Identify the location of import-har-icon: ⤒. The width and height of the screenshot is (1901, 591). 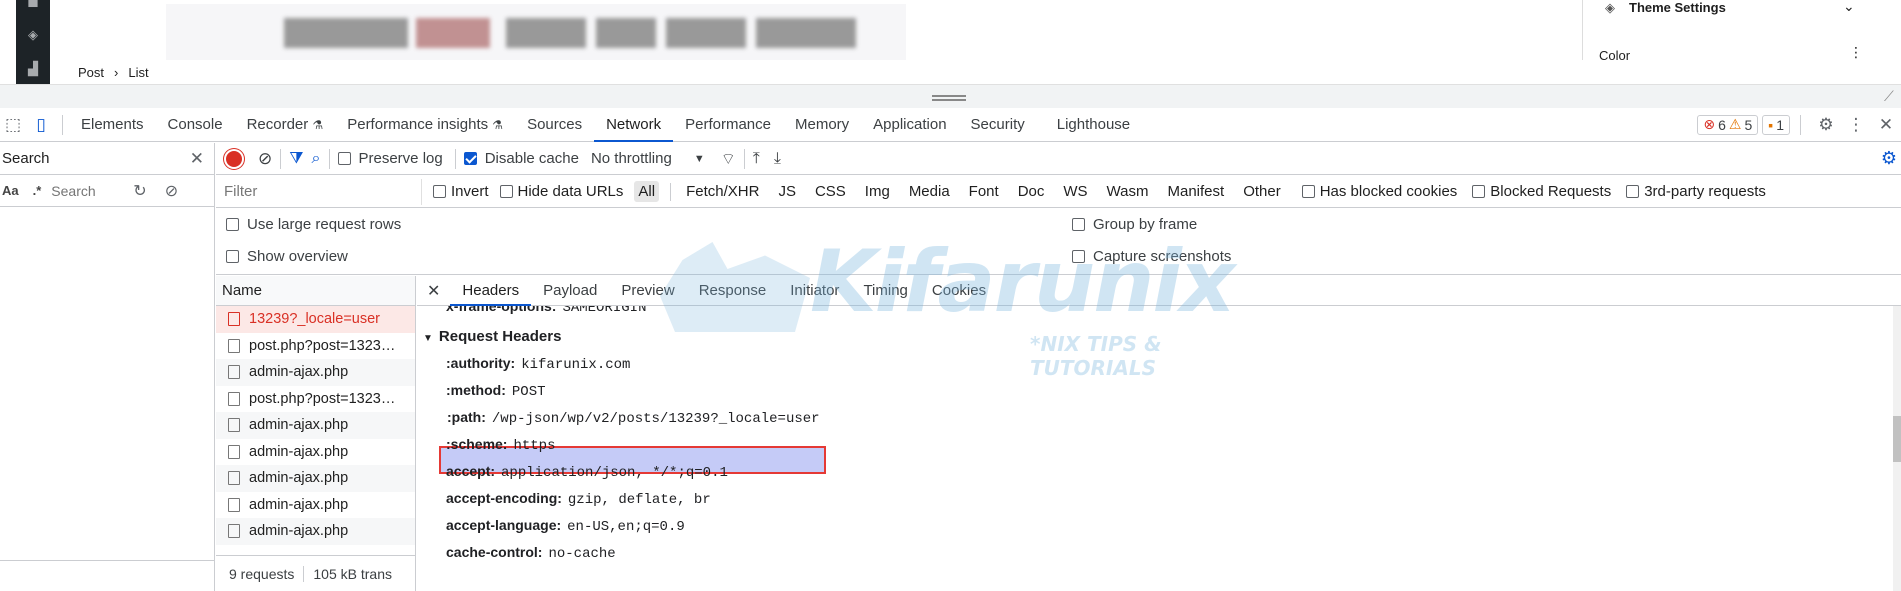
(756, 159).